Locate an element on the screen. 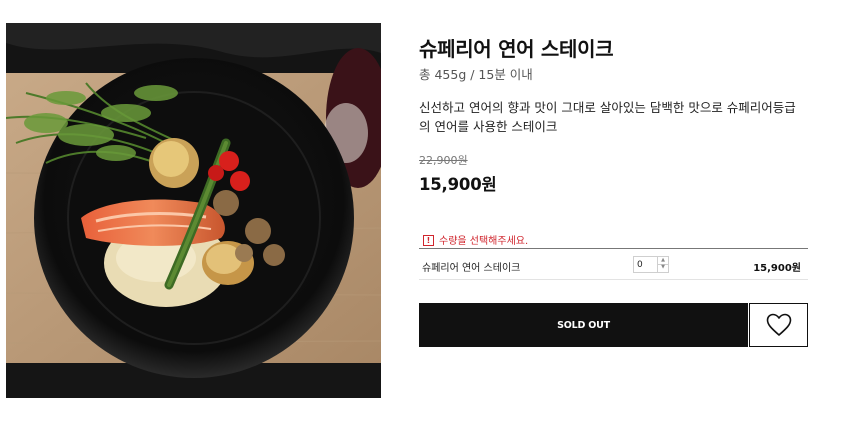 The width and height of the screenshot is (841, 426). option-price: 15,900원 is located at coordinates (777, 268).